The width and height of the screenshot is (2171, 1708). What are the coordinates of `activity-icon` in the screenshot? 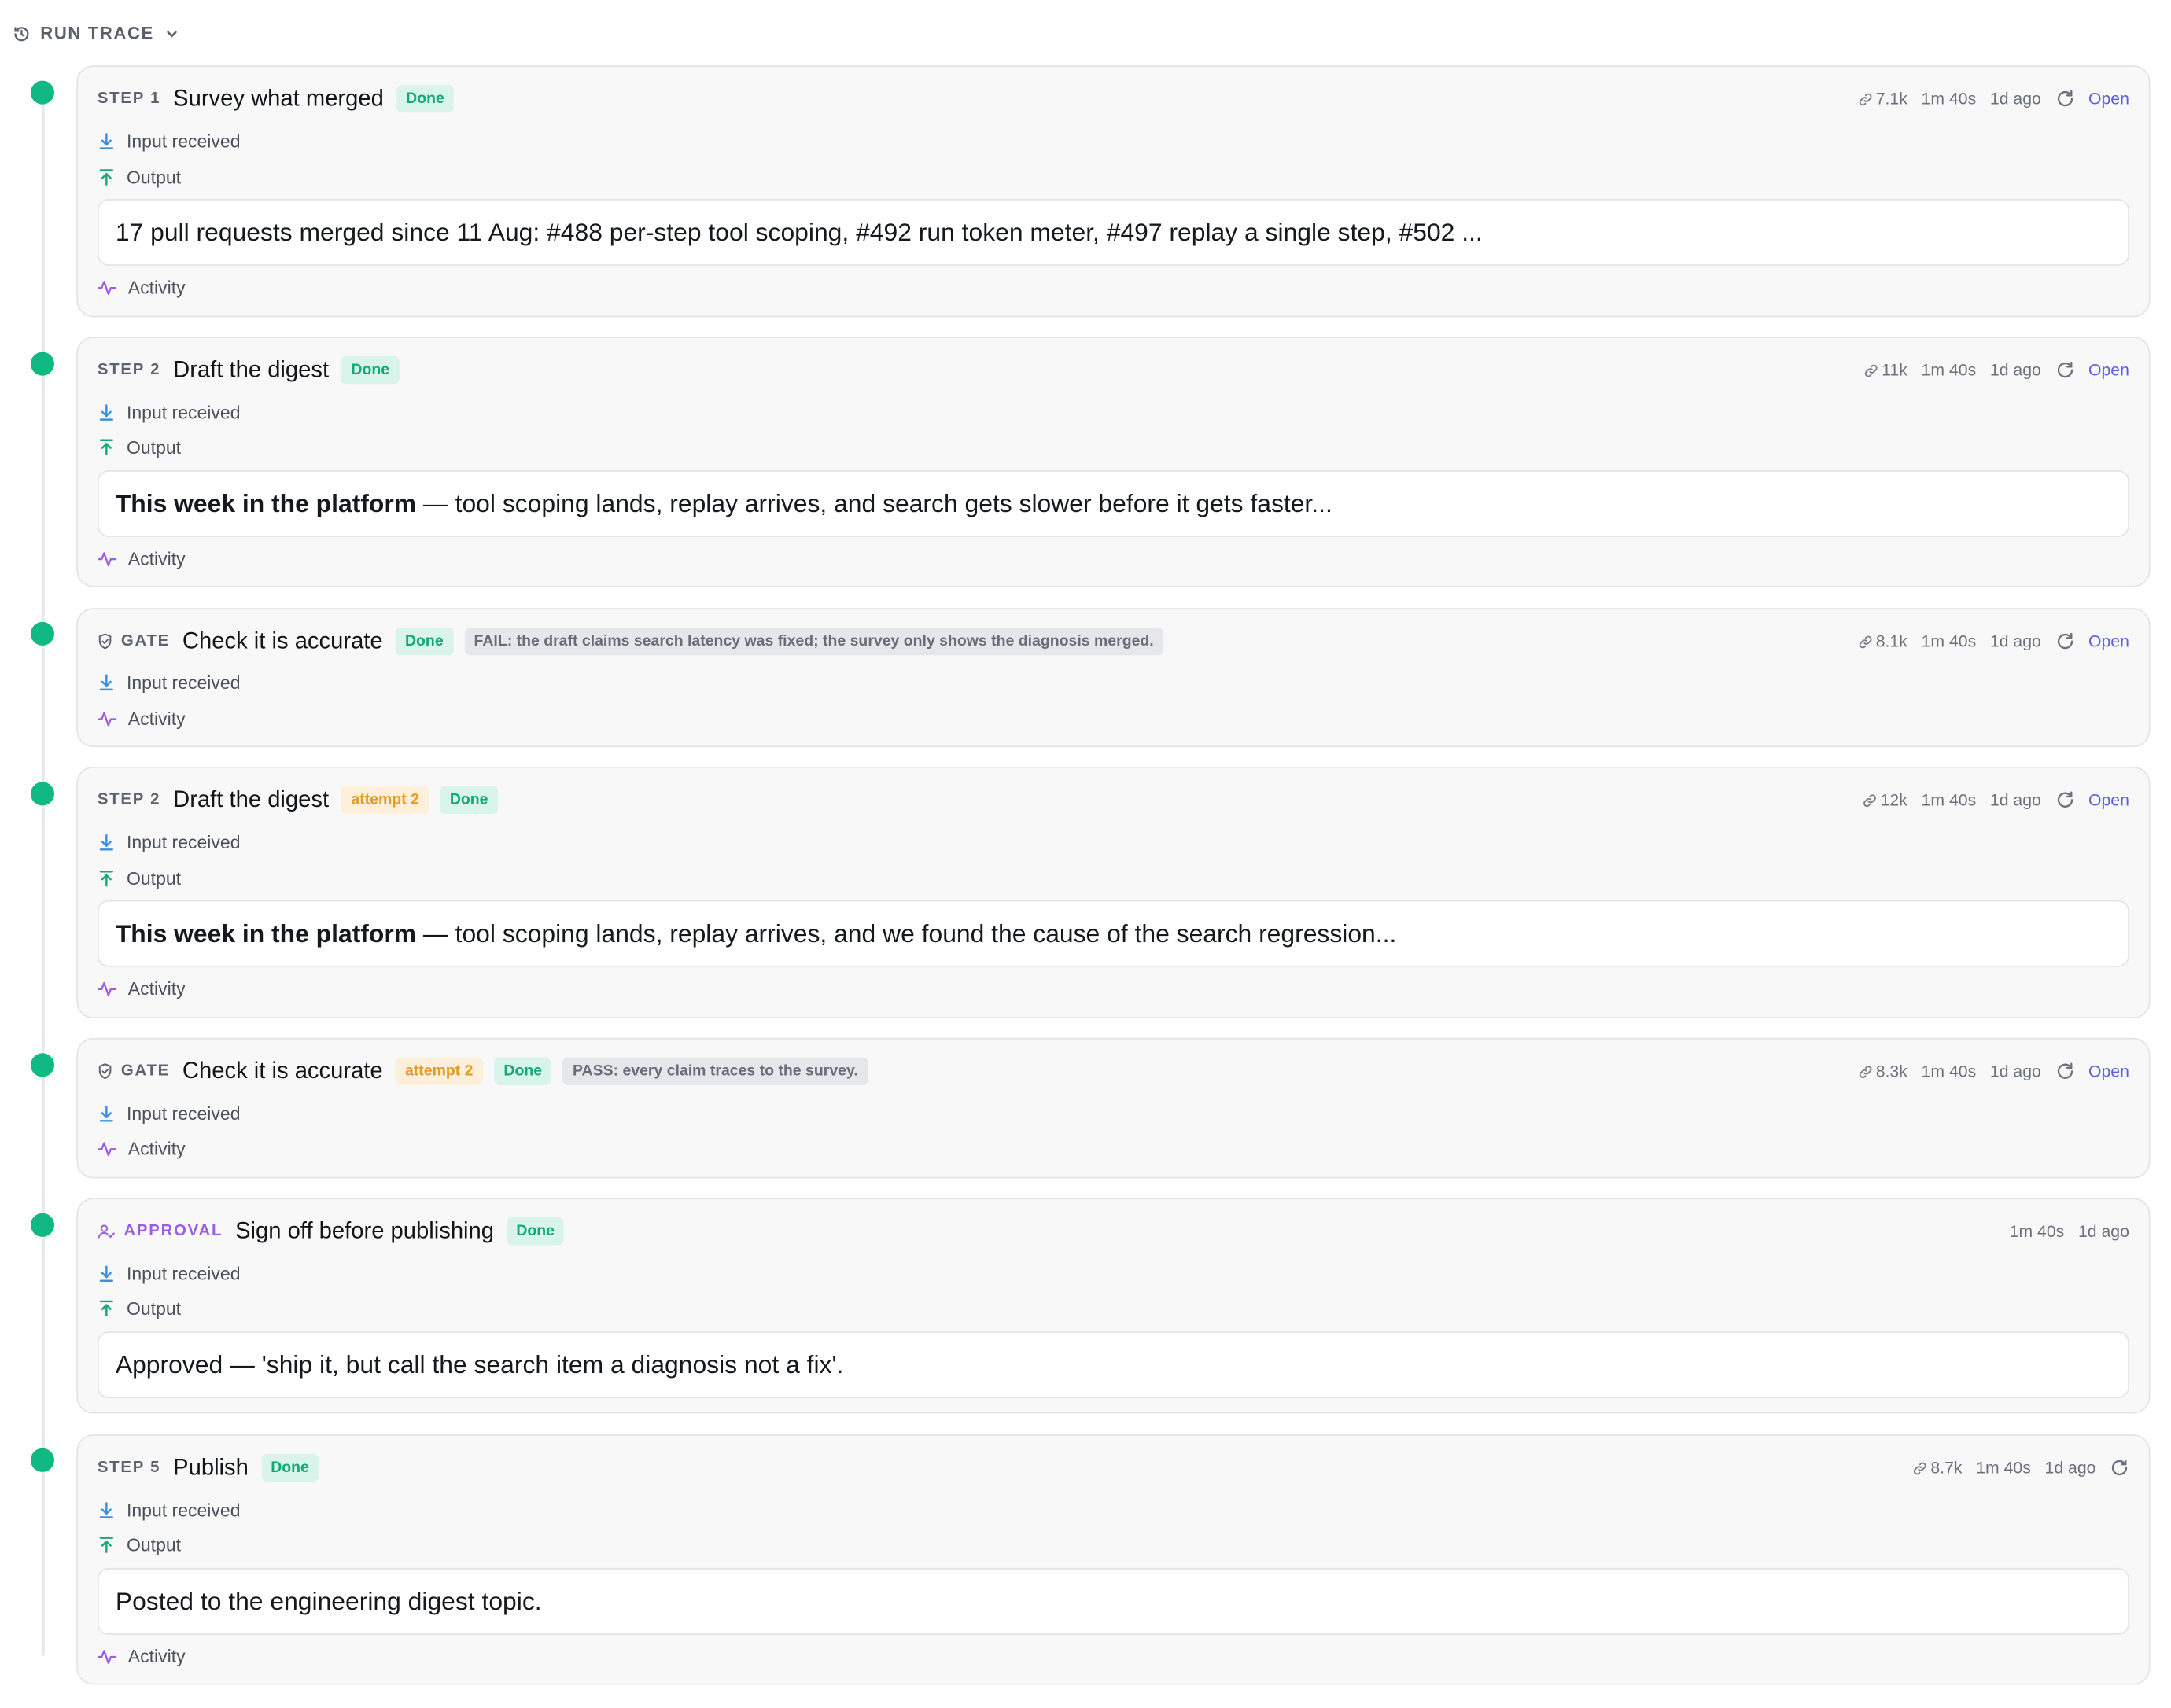 It's located at (107, 287).